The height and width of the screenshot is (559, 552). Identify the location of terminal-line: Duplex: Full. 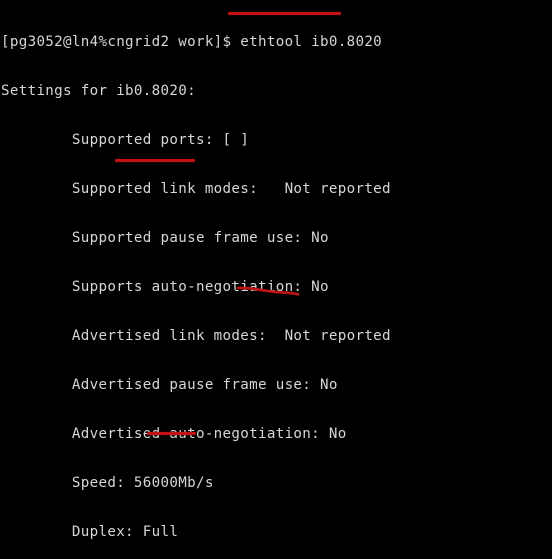
(90, 532).